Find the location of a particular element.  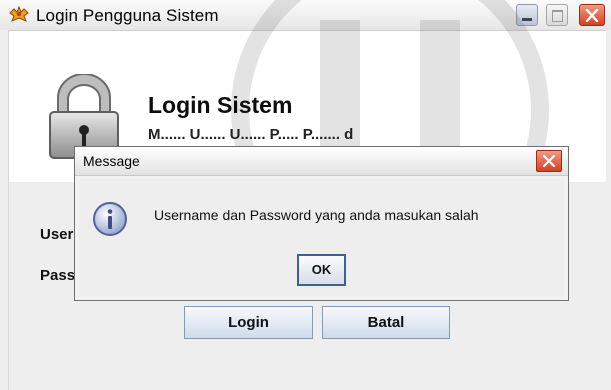

dialog-titlebar: Message is located at coordinates (321, 161).